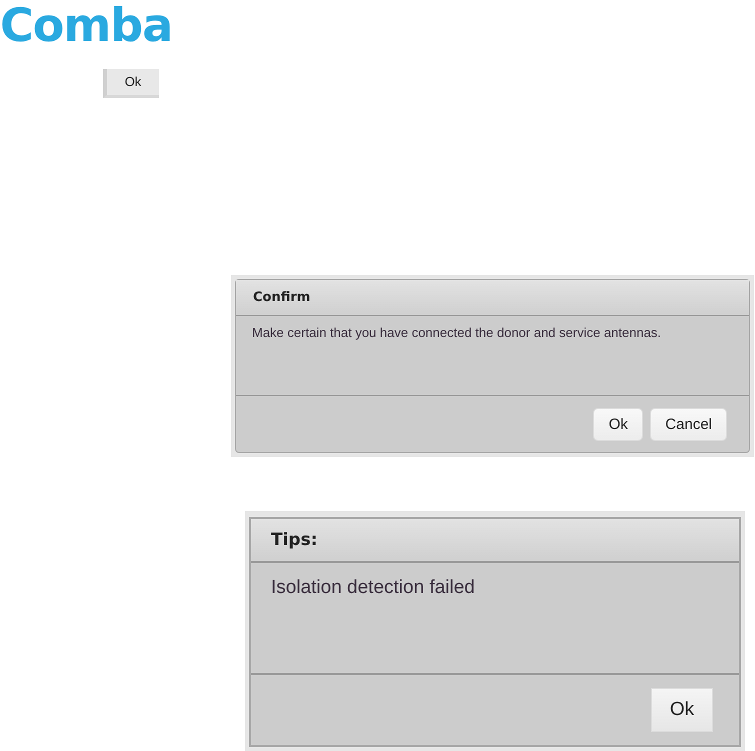 Image resolution: width=755 pixels, height=751 pixels. I want to click on ok-button: Ok, so click(131, 83).